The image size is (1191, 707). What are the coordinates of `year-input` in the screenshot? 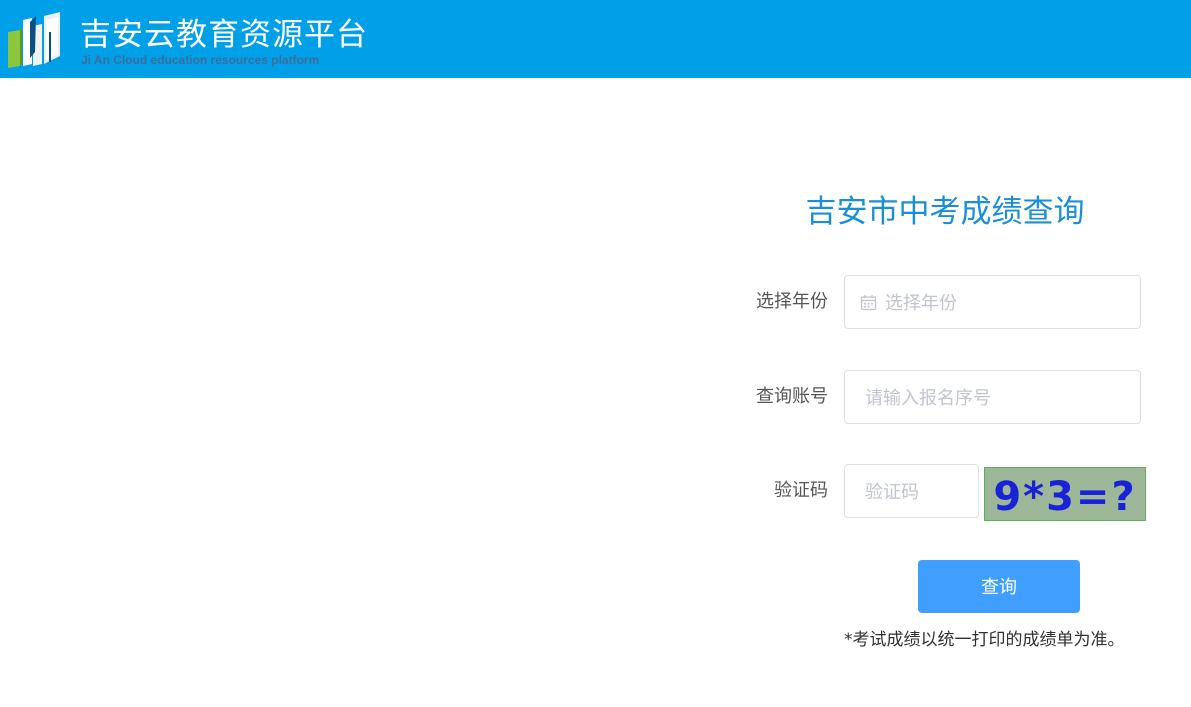 It's located at (1005, 303).